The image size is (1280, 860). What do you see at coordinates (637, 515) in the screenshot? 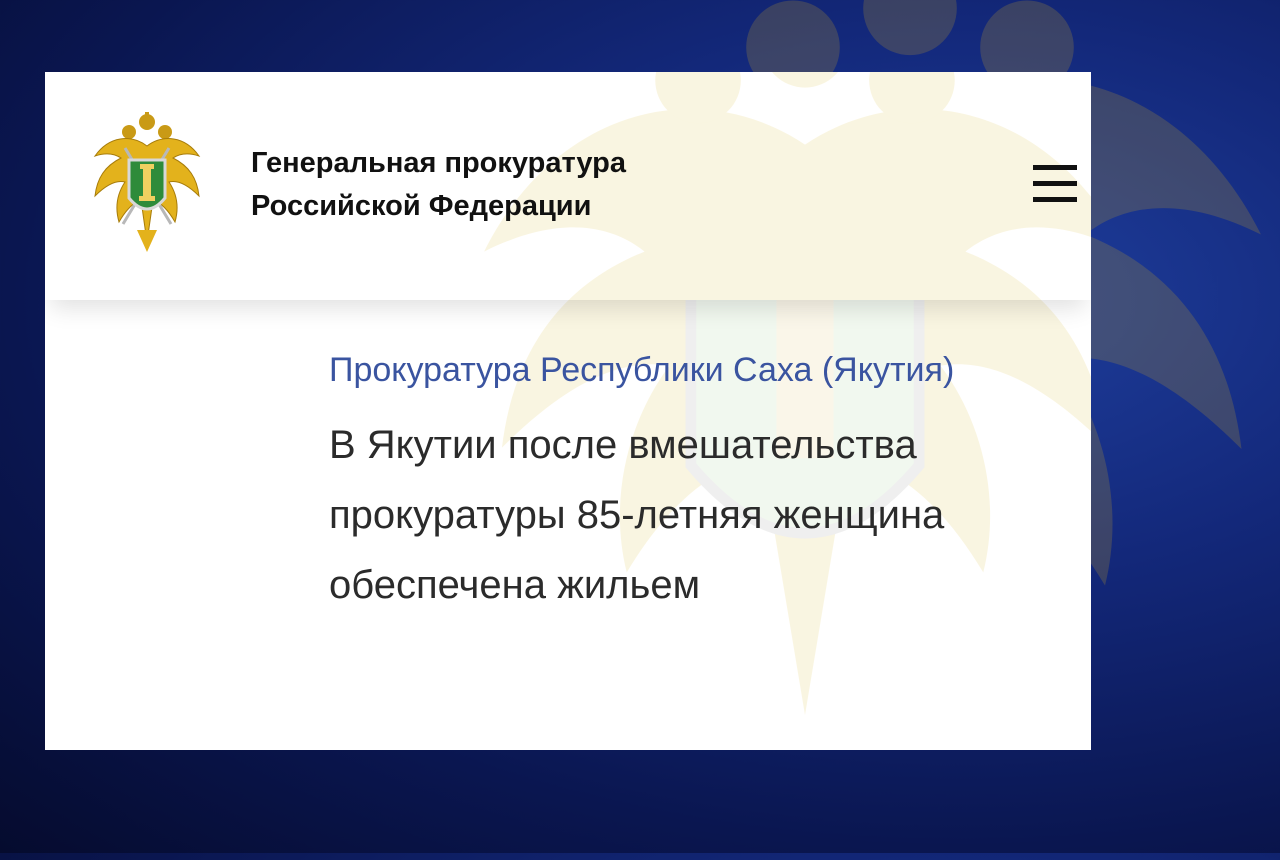
I see `headline-line-2: прокуратуры 85-летняя женщина` at bounding box center [637, 515].